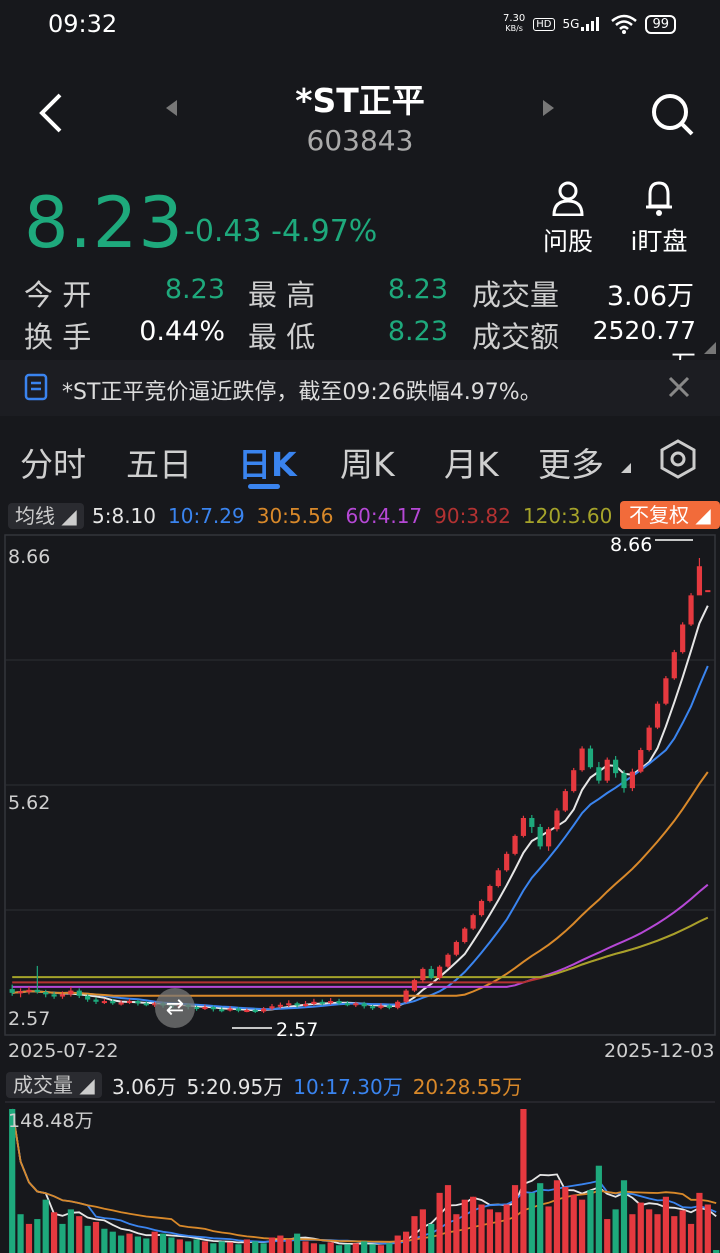  Describe the element at coordinates (281, 231) in the screenshot. I see `price-change: -0.43 -4.97%` at that location.